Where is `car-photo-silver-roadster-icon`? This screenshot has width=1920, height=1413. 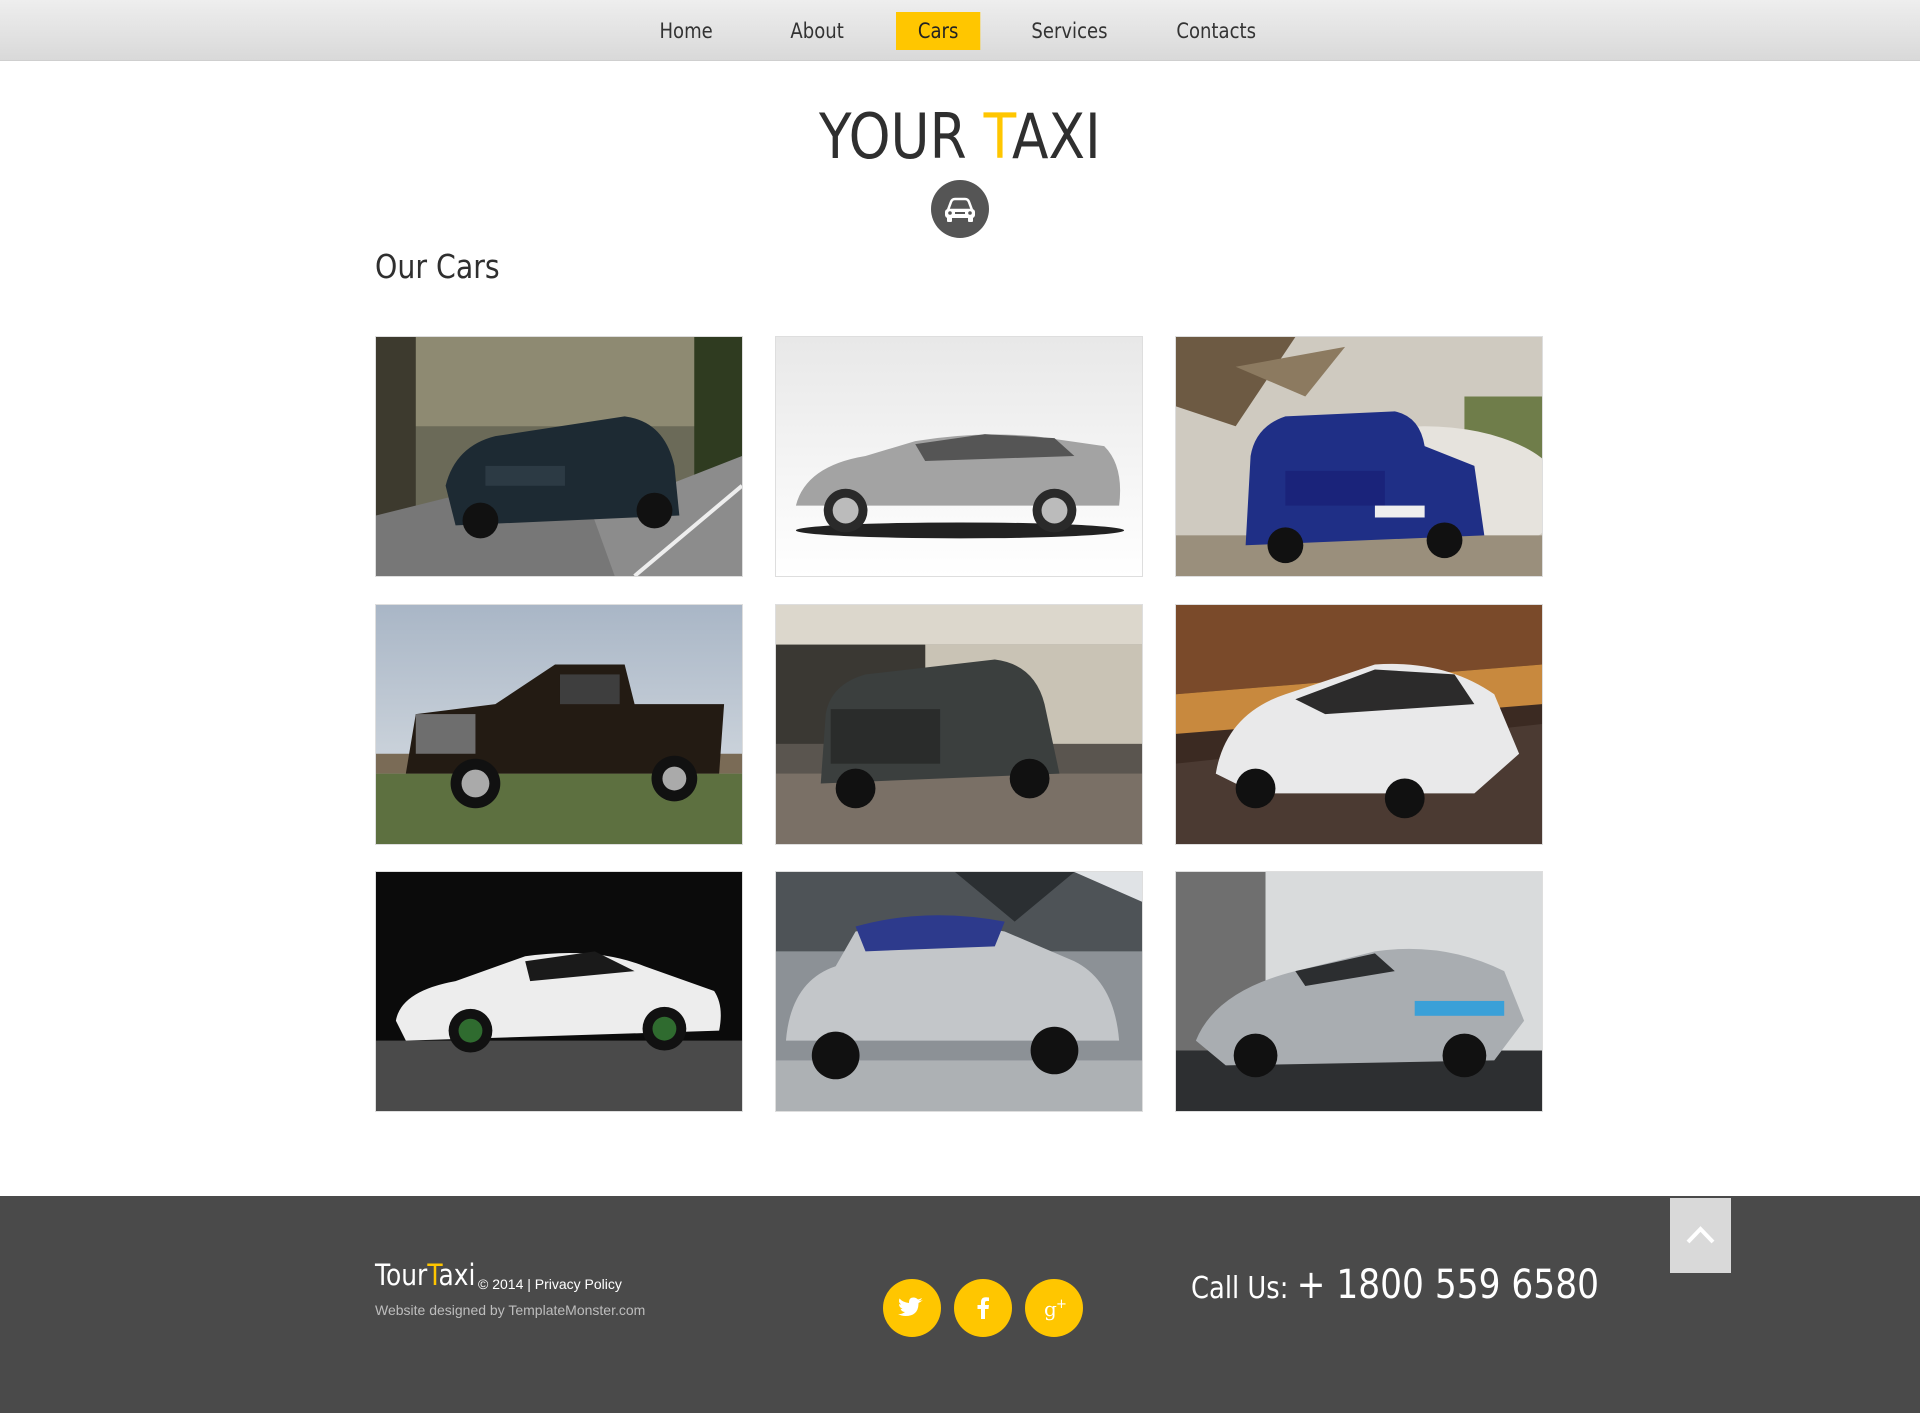 car-photo-silver-roadster-icon is located at coordinates (1359, 991).